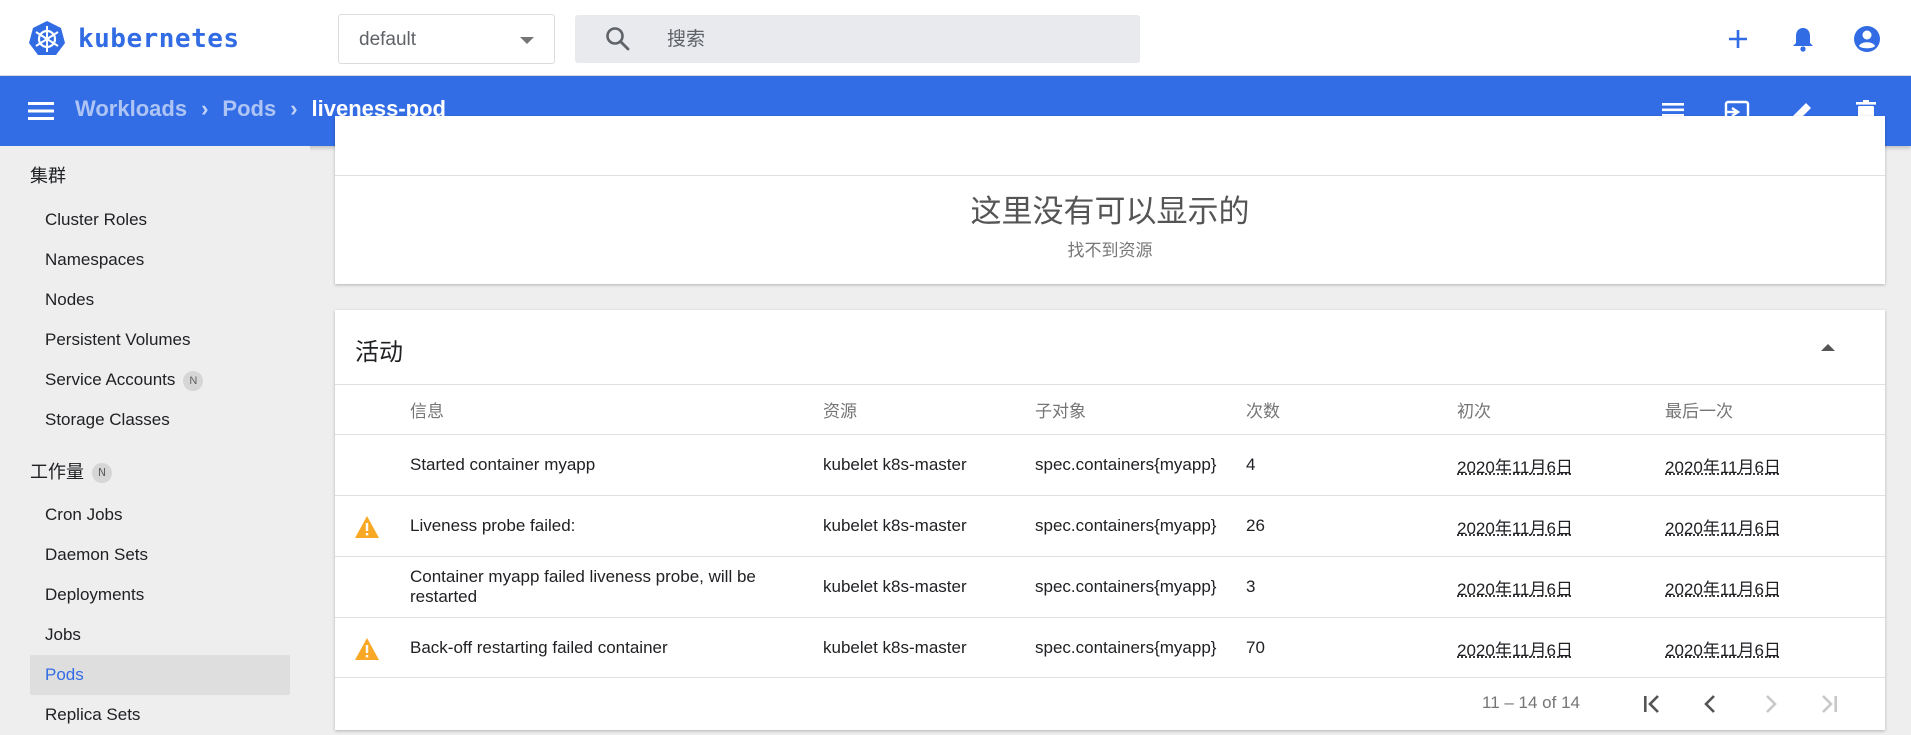 The height and width of the screenshot is (735, 1911). Describe the element at coordinates (1557, 409) in the screenshot. I see `column-header-first-seen: 初次` at that location.